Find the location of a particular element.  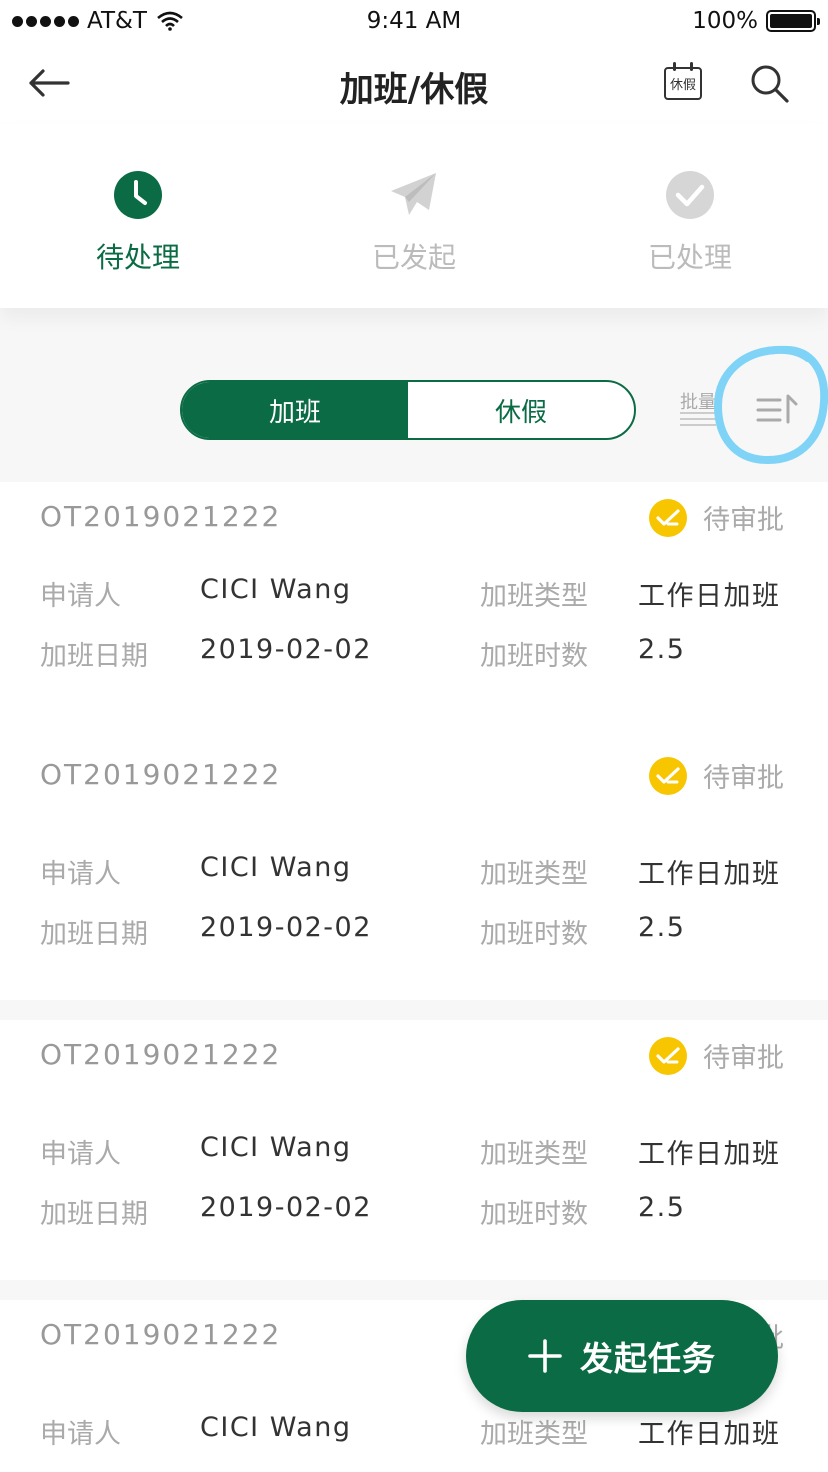

clock-icon is located at coordinates (138, 195).